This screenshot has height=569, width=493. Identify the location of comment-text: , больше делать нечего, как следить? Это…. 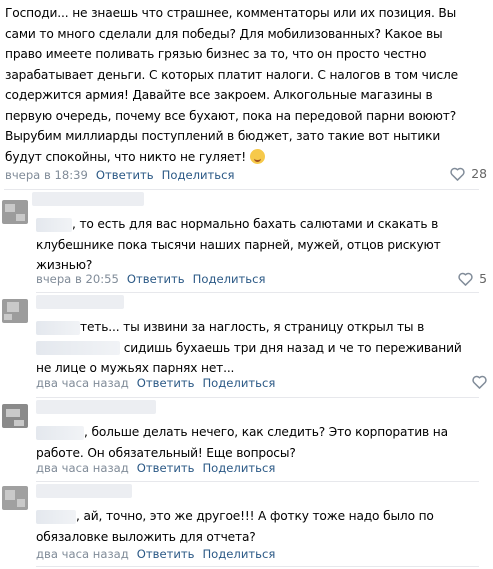
(242, 442).